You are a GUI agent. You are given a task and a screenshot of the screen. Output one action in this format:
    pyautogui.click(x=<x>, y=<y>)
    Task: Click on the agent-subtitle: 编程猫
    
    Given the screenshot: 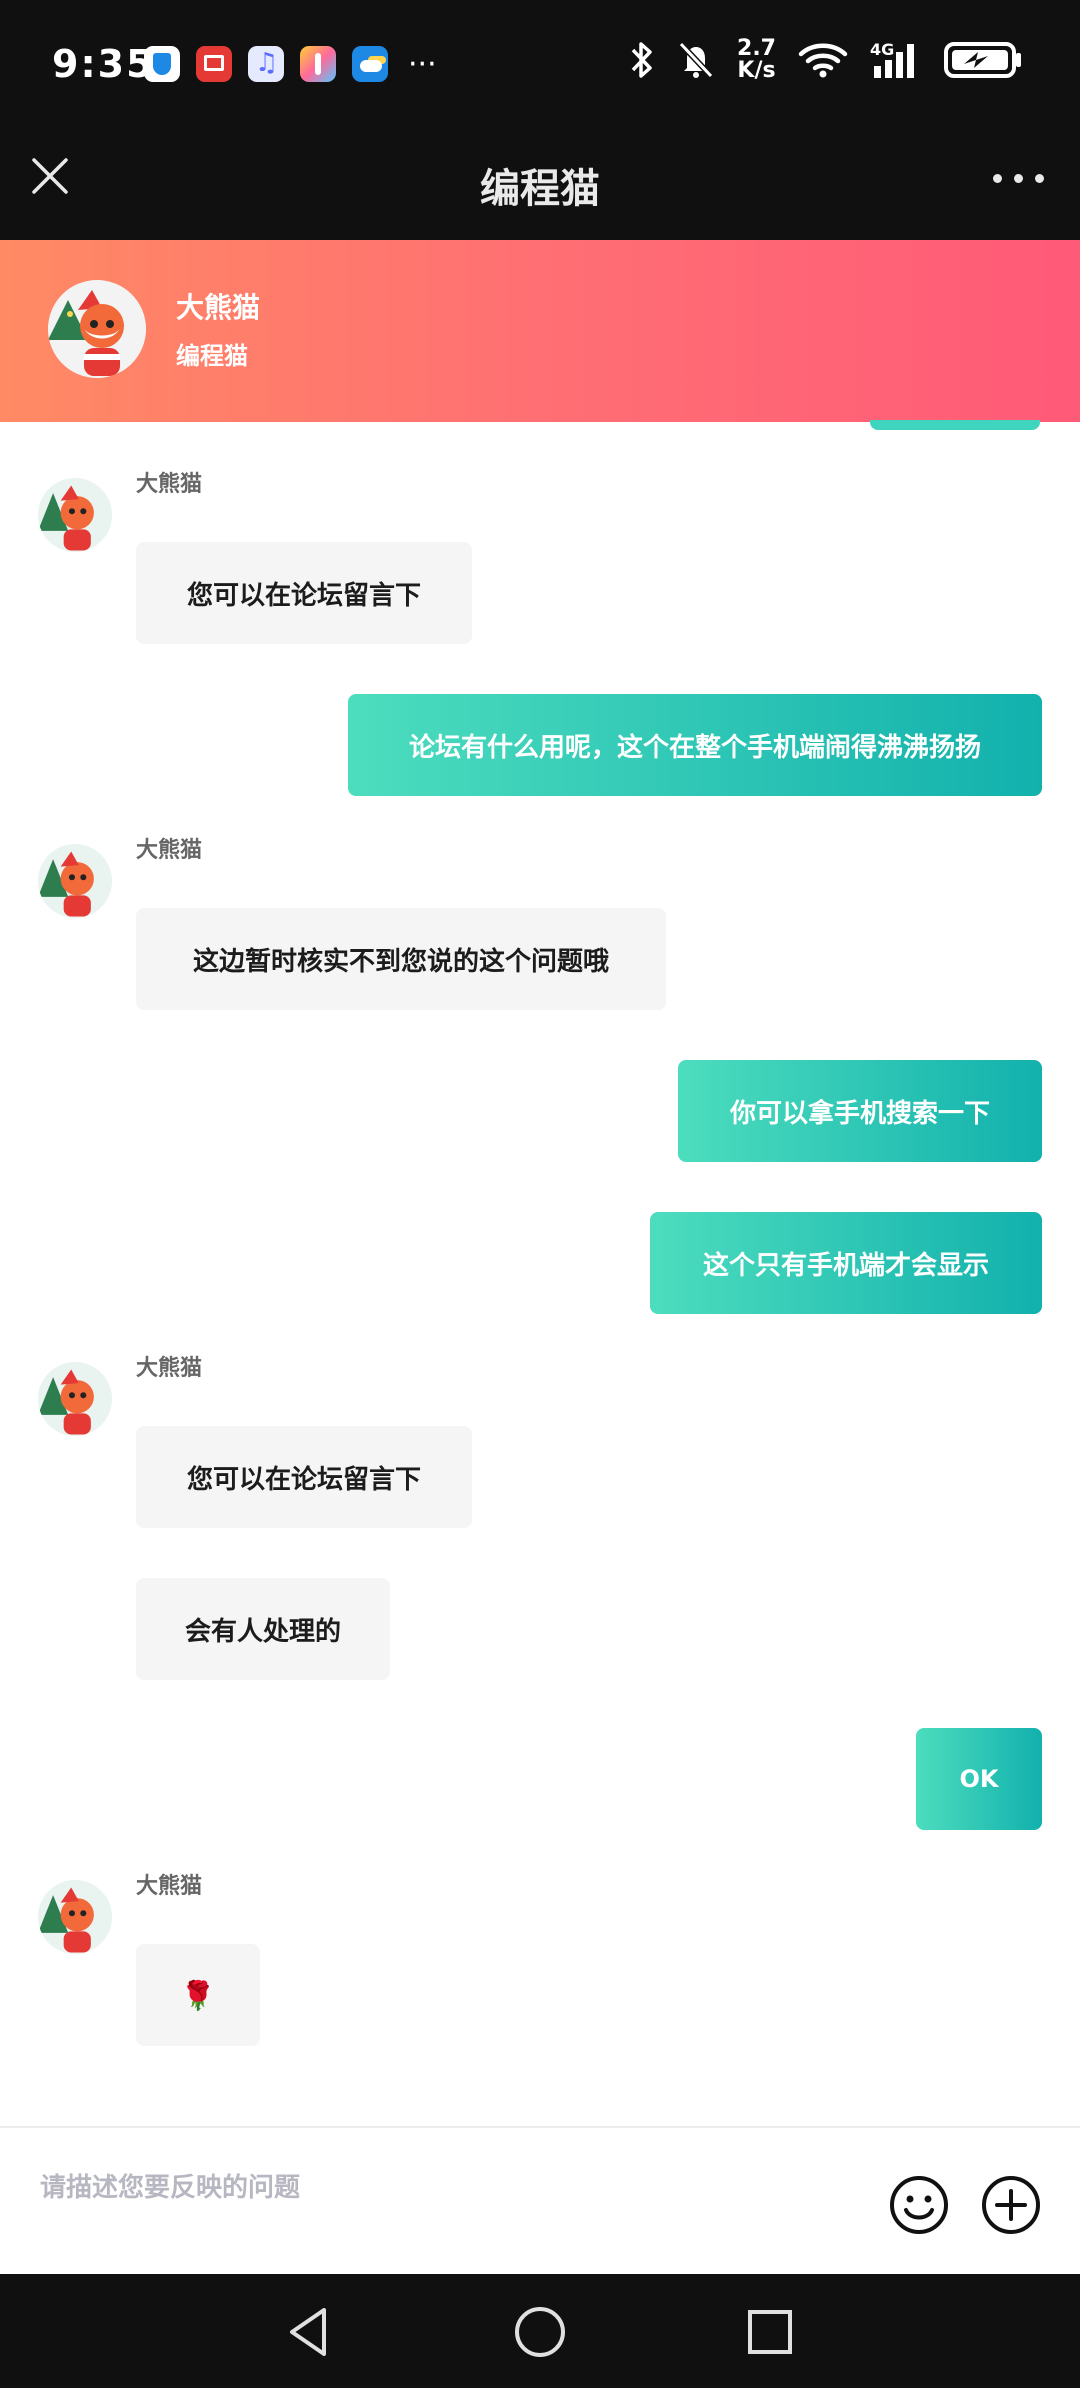 What is the action you would take?
    pyautogui.click(x=212, y=356)
    